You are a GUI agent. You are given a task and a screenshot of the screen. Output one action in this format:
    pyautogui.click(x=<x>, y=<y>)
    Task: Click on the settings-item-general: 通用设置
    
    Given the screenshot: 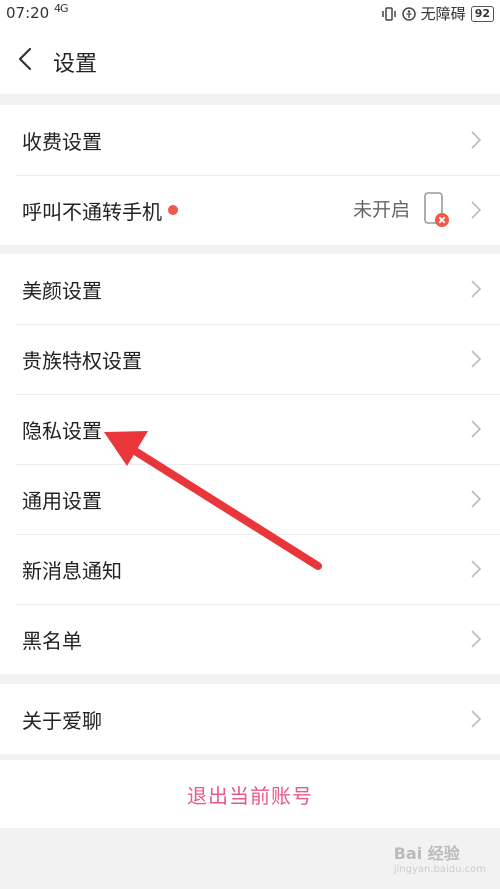 What is the action you would take?
    pyautogui.click(x=250, y=499)
    